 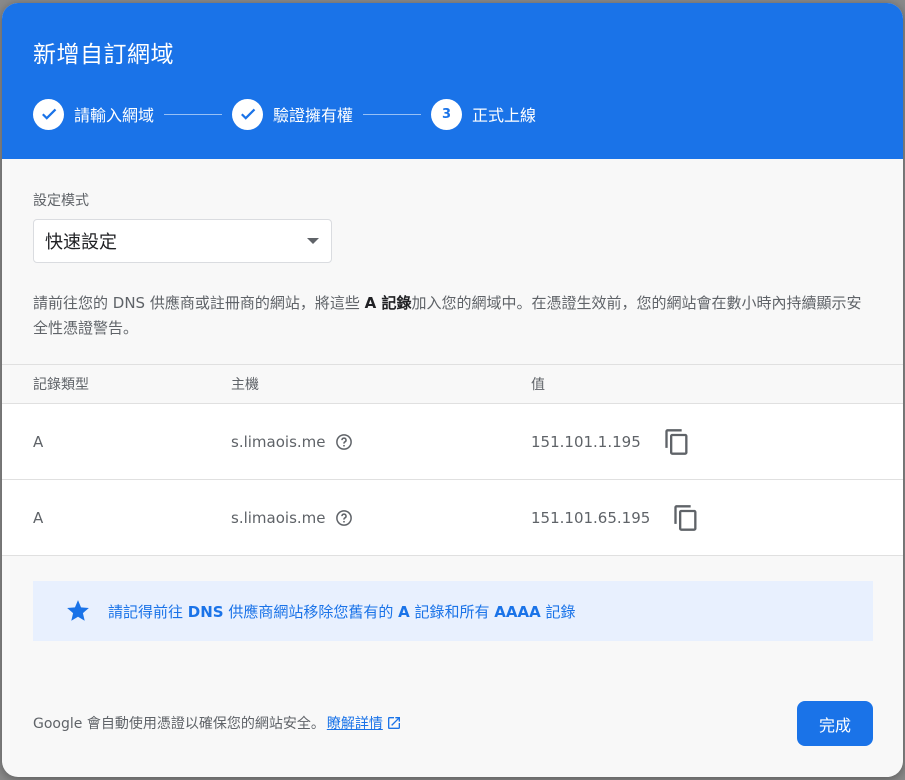 What do you see at coordinates (591, 517) in the screenshot?
I see `value-text: 151.101.65.195` at bounding box center [591, 517].